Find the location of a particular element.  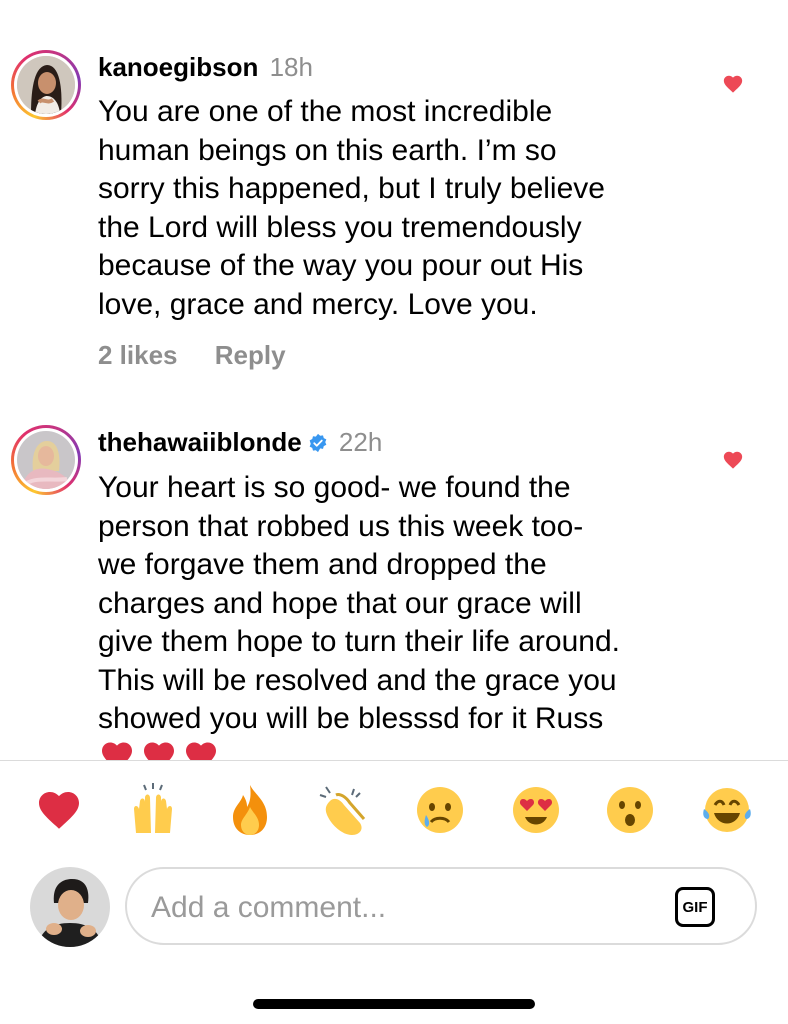

comment-timestamp: 18h is located at coordinates (291, 67).